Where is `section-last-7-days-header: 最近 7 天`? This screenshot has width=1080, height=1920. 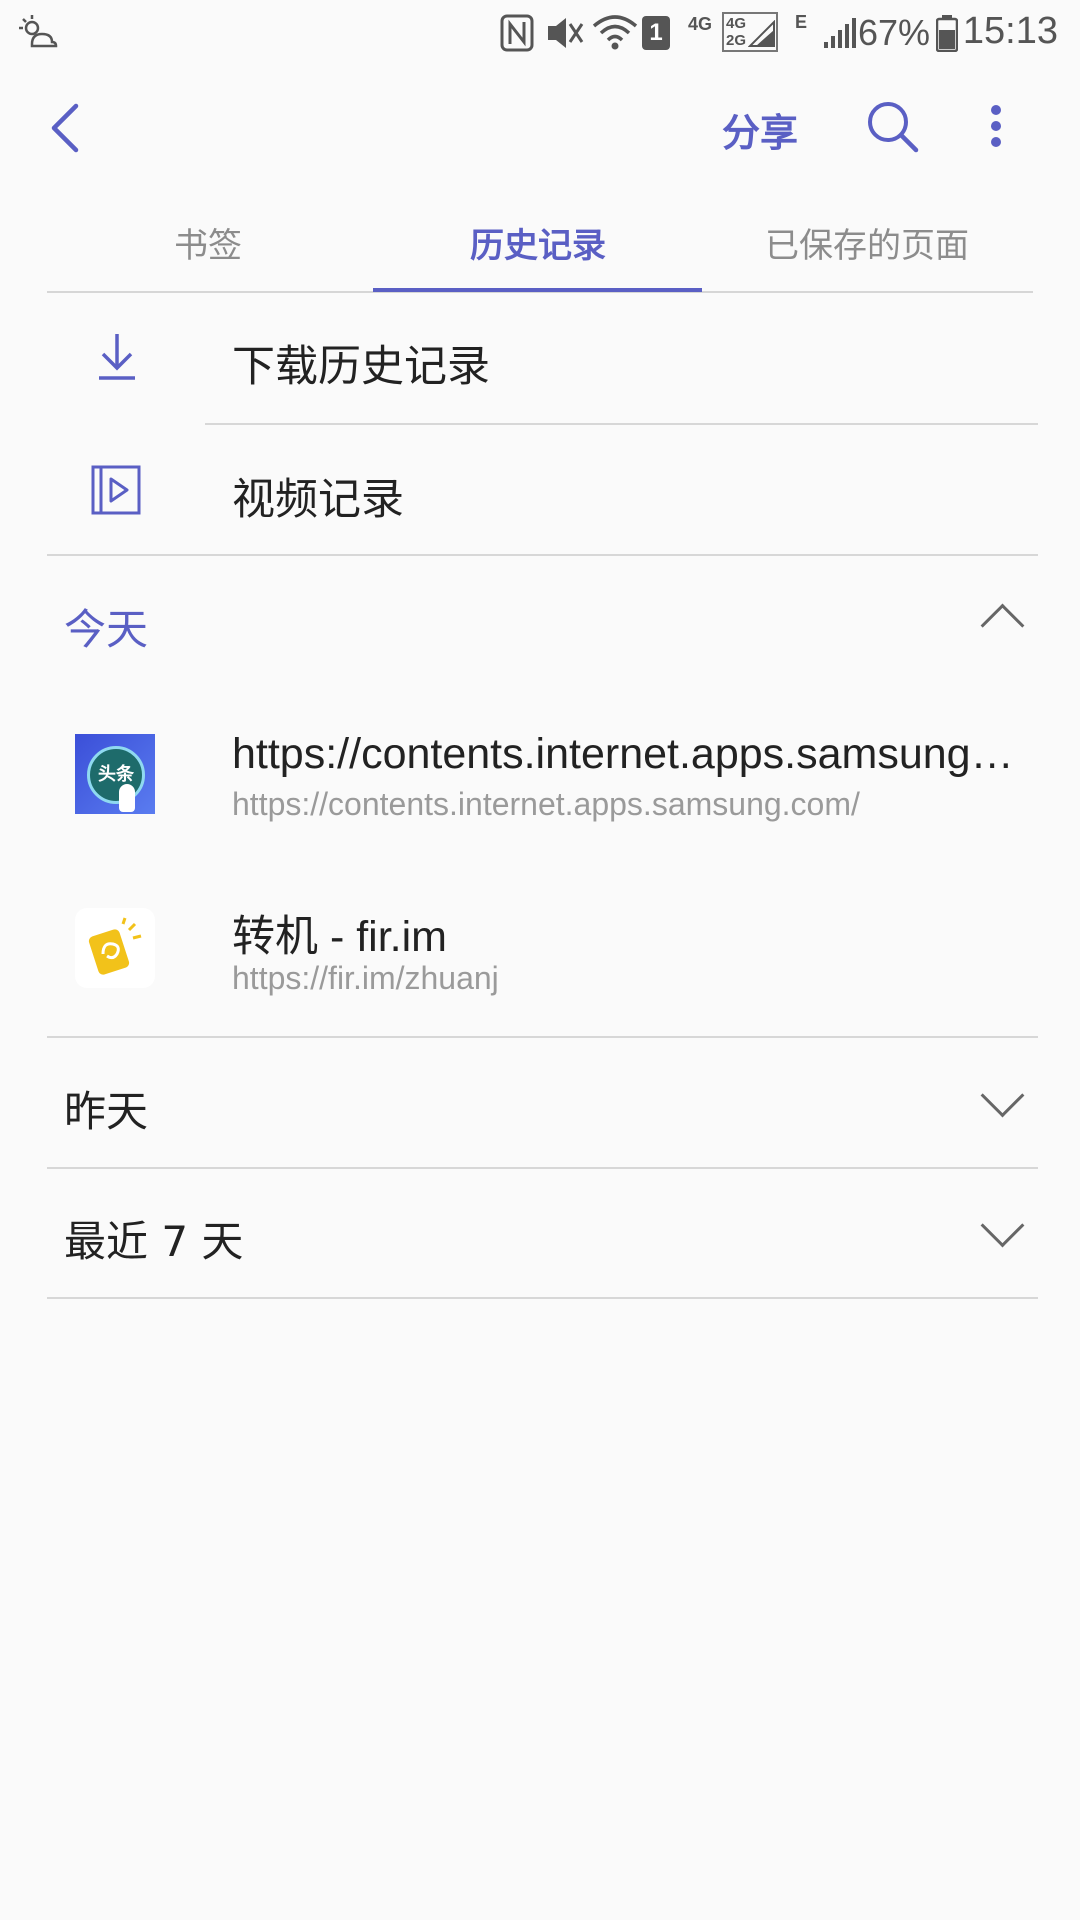
section-last-7-days-header: 最近 7 天 is located at coordinates (542, 1233).